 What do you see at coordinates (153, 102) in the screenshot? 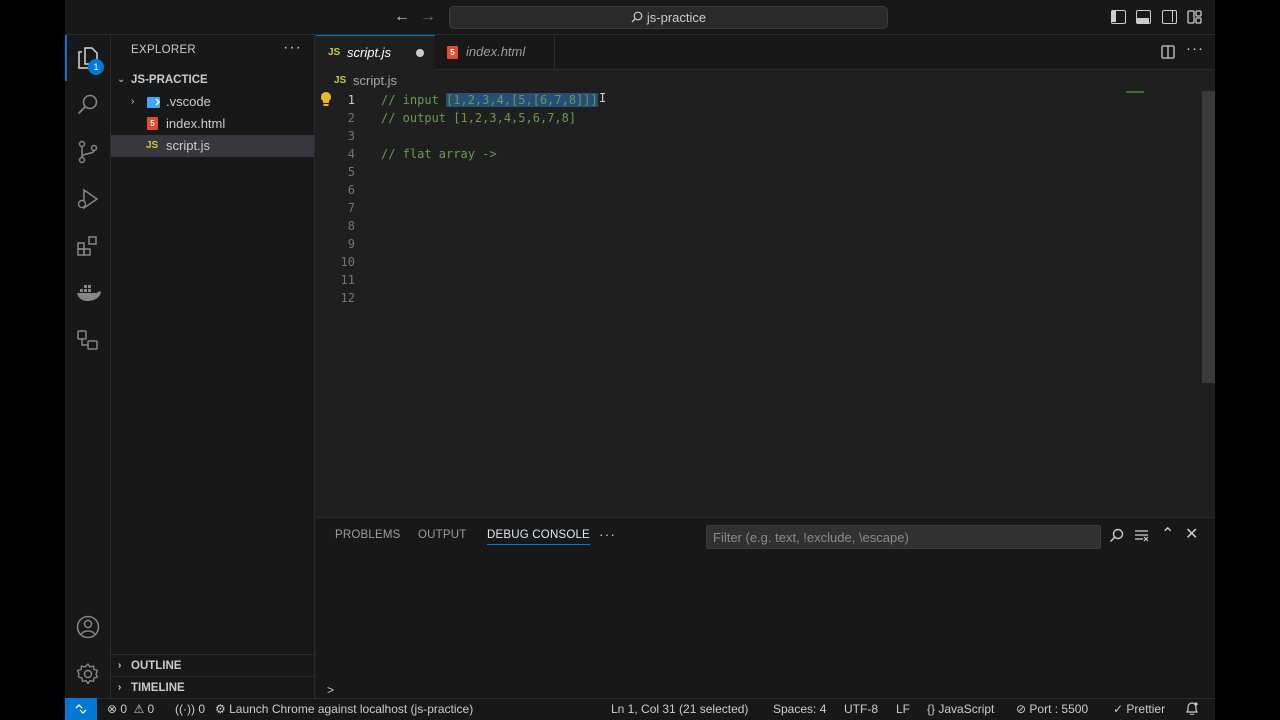
I see `vscode-folder-icon` at bounding box center [153, 102].